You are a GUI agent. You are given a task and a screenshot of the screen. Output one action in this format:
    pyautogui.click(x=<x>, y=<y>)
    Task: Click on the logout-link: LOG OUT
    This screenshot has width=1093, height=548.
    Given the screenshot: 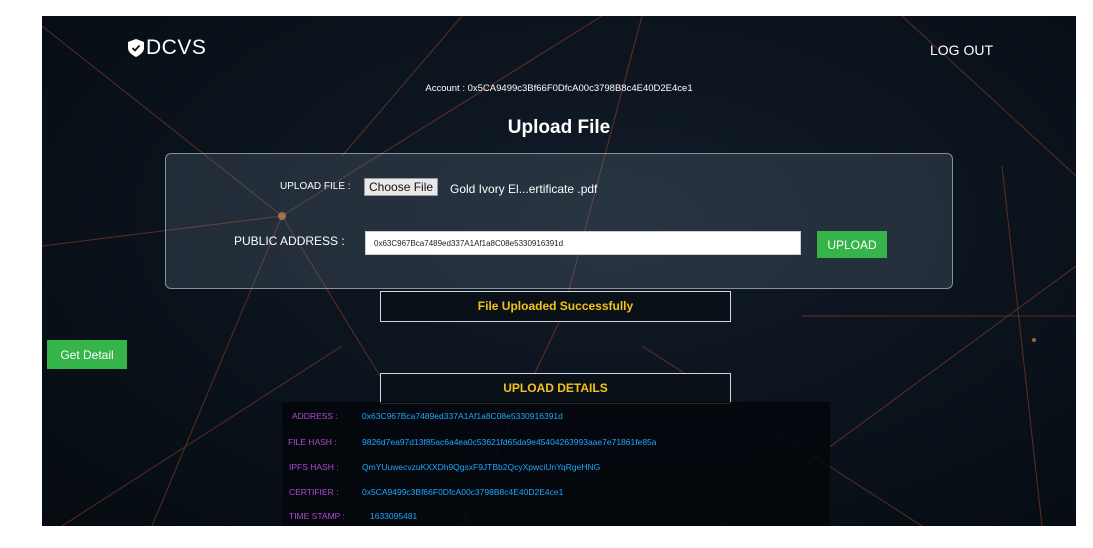 What is the action you would take?
    pyautogui.click(x=961, y=50)
    